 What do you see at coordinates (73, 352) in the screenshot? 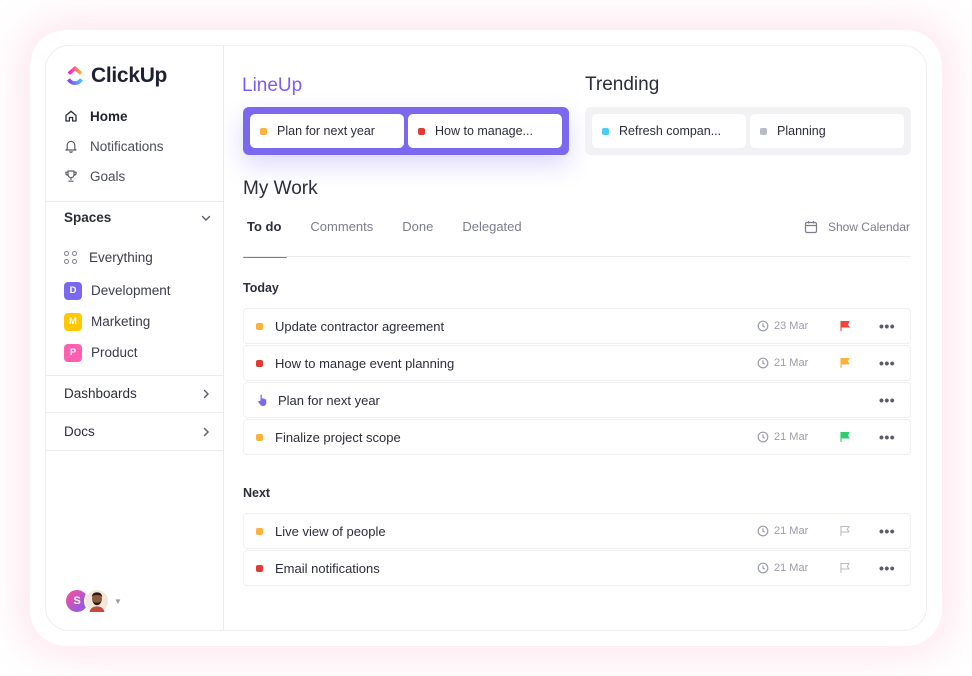
I see `space-badge-product: P` at bounding box center [73, 352].